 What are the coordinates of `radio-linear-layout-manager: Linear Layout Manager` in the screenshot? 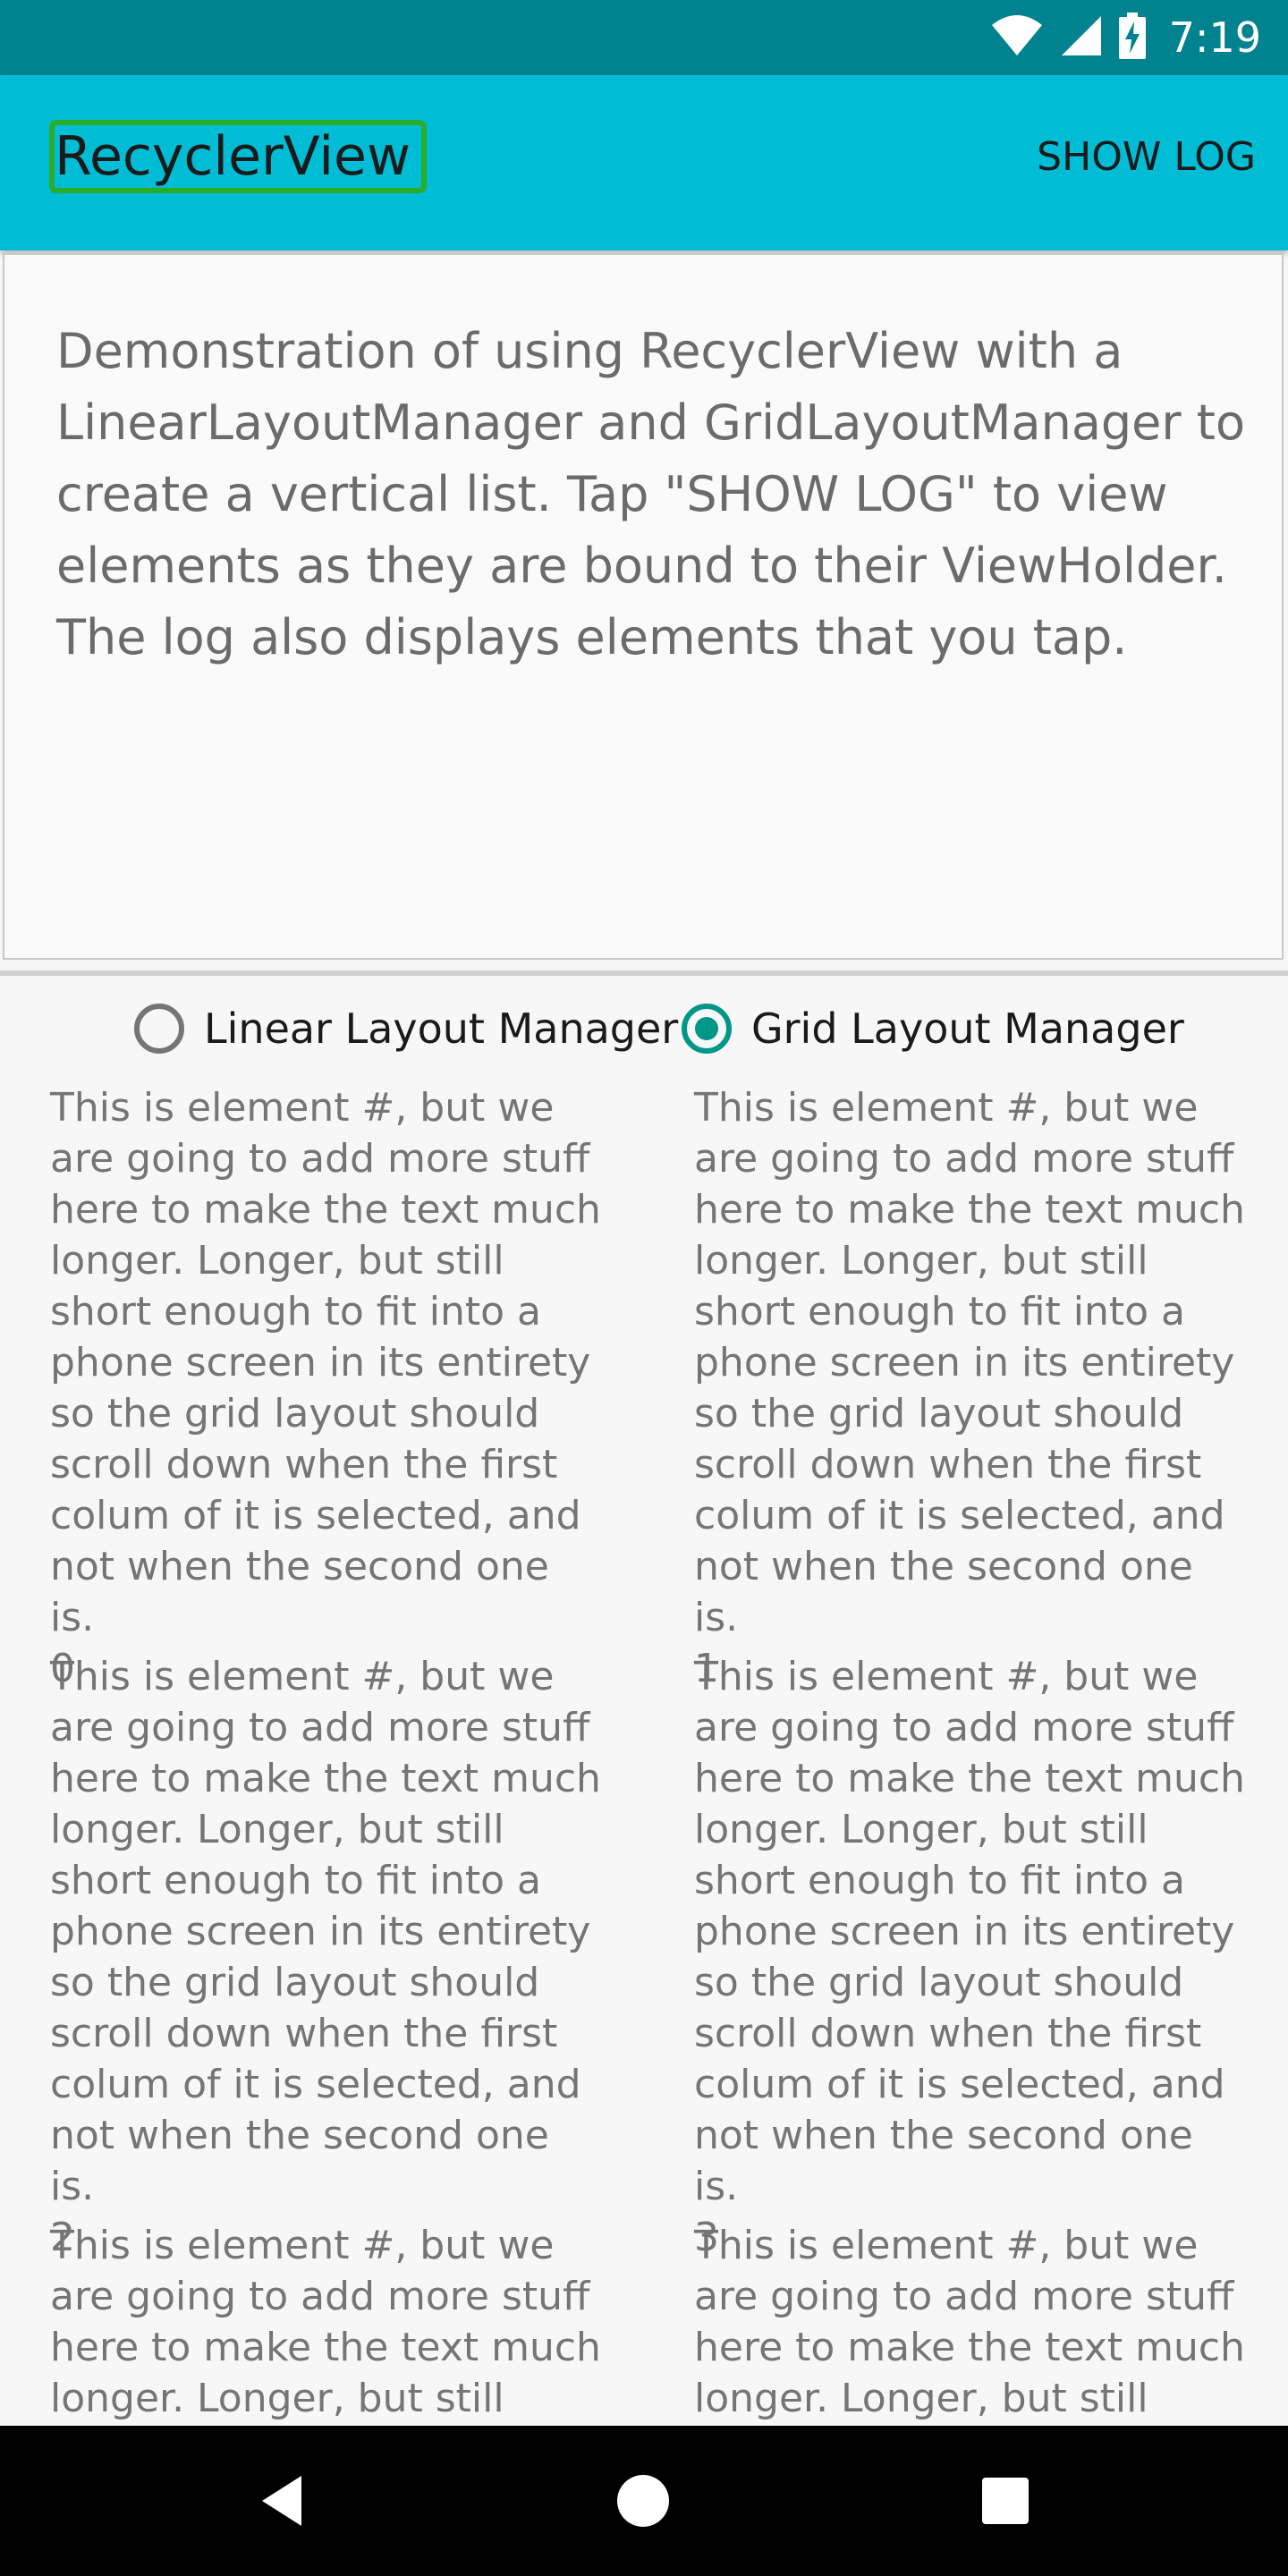 It's located at (406, 1029).